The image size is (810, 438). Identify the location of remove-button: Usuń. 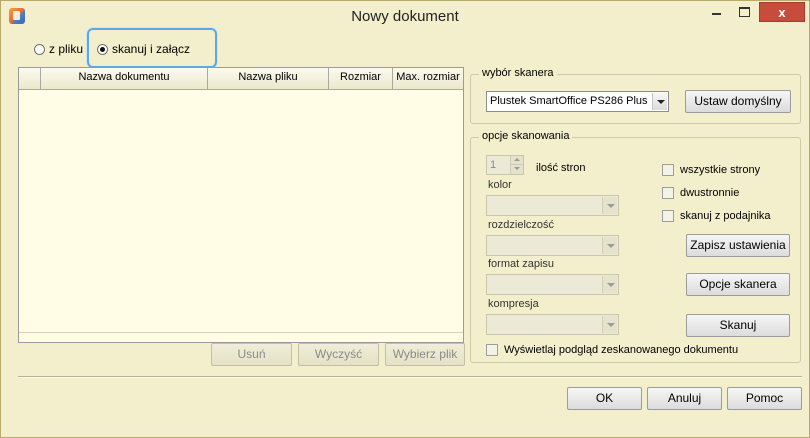
(251, 354).